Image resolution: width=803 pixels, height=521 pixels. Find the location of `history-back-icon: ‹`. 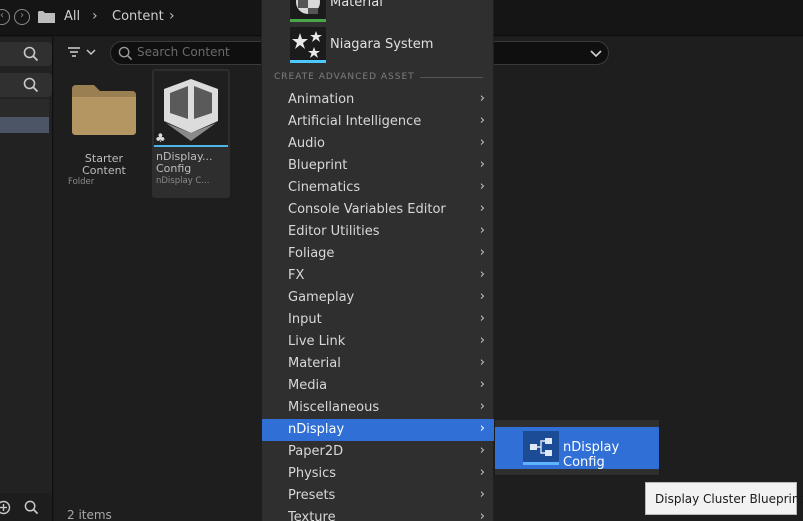

history-back-icon: ‹ is located at coordinates (5, 17).